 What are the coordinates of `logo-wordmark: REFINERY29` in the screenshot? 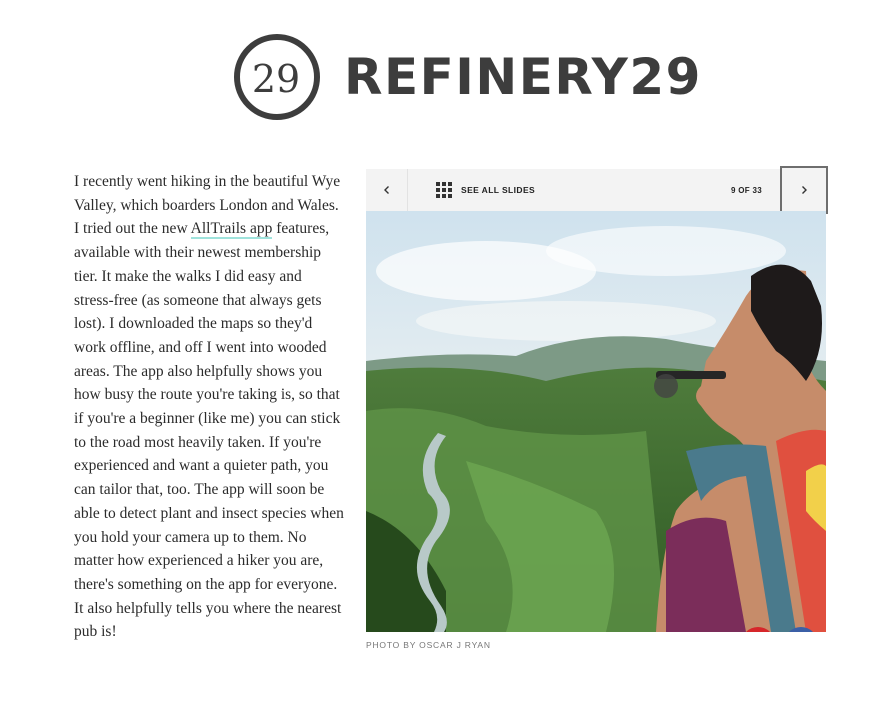 It's located at (523, 77).